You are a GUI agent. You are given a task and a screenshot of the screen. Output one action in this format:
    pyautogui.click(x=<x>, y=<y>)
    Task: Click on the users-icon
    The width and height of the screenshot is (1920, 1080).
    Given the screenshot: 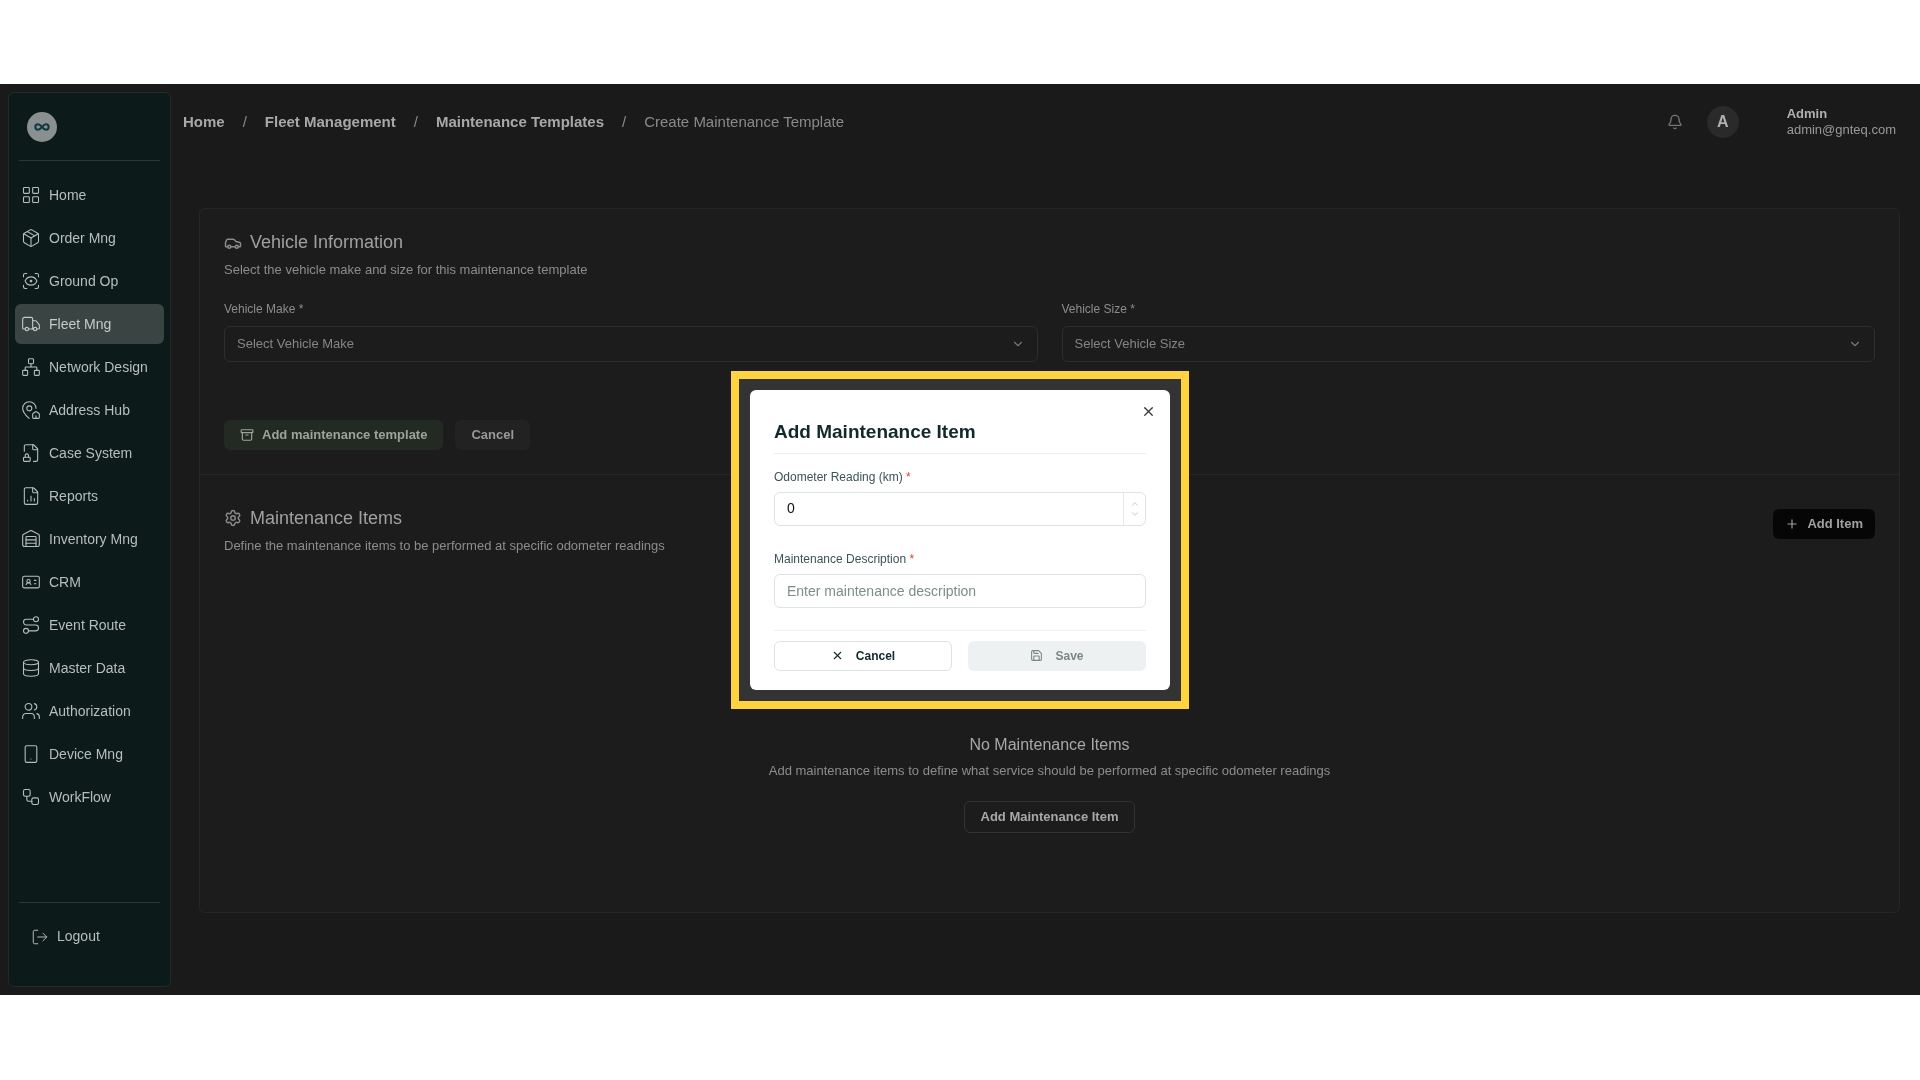 What is the action you would take?
    pyautogui.click(x=31, y=711)
    